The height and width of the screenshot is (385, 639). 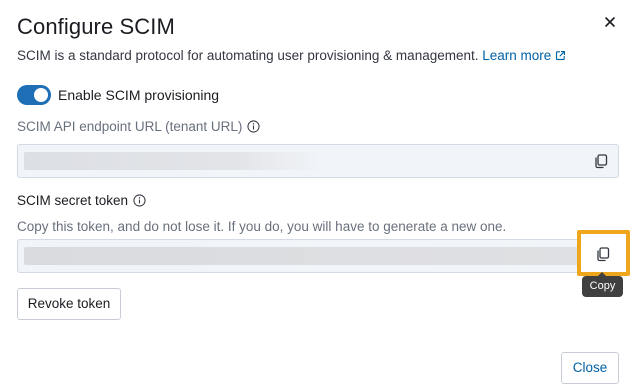 I want to click on endpoint-url-label: SCIM API endpoint URL (tenant URL), so click(x=138, y=126).